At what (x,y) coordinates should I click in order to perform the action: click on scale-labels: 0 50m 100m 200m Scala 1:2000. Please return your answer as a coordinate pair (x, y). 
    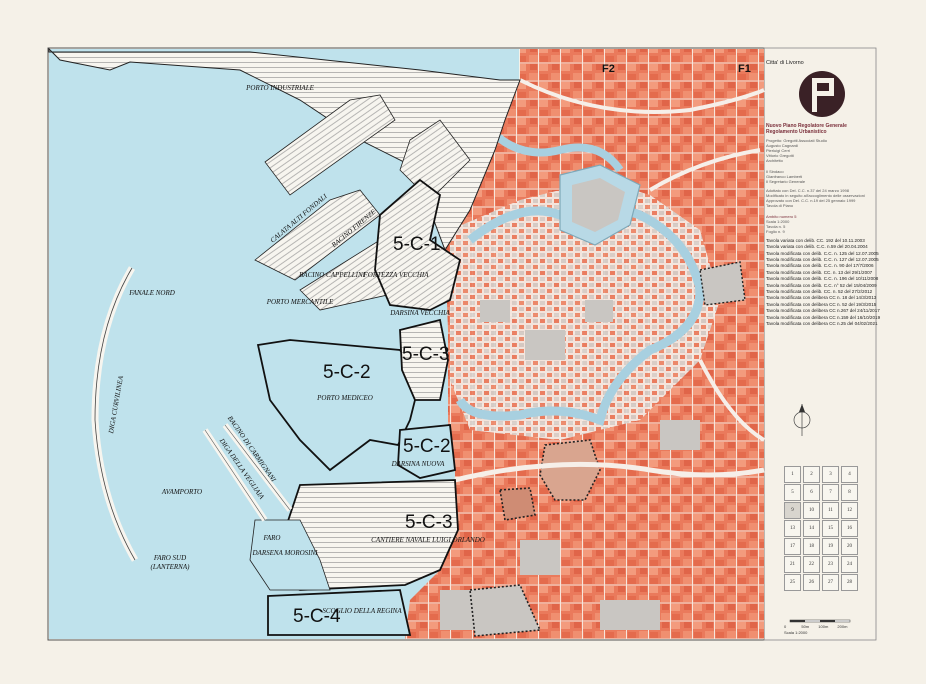
    Looking at the image, I should click on (824, 629).